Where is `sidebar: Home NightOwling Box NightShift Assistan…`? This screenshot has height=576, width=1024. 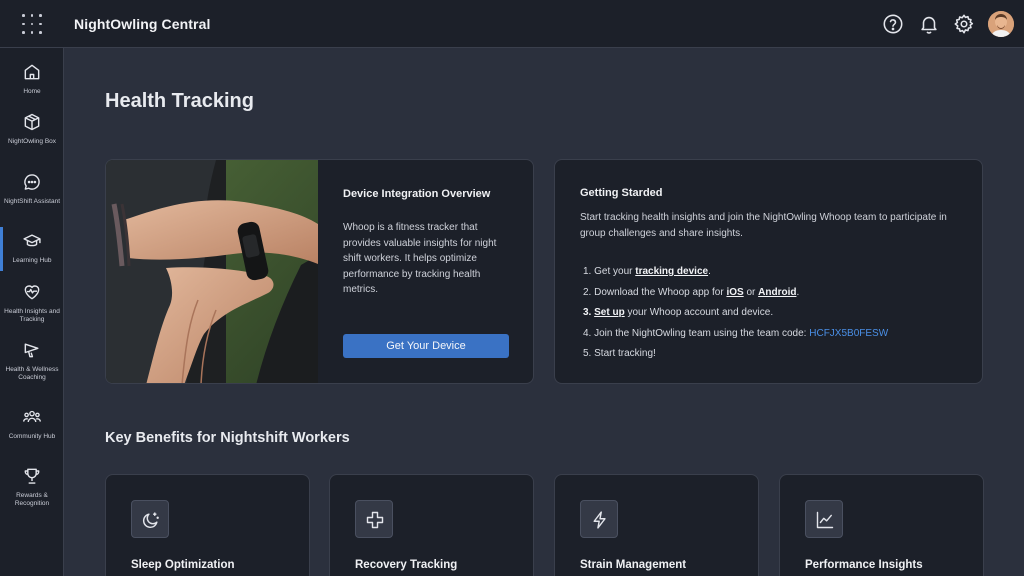
sidebar: Home NightOwling Box NightShift Assistan… is located at coordinates (32, 312).